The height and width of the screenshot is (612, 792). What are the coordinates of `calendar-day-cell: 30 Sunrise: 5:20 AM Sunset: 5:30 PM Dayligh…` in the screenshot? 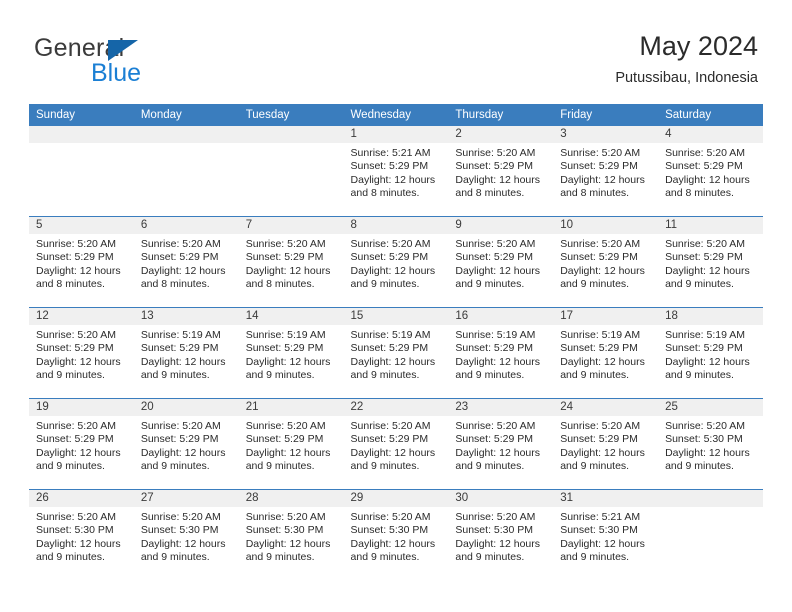 It's located at (501, 534).